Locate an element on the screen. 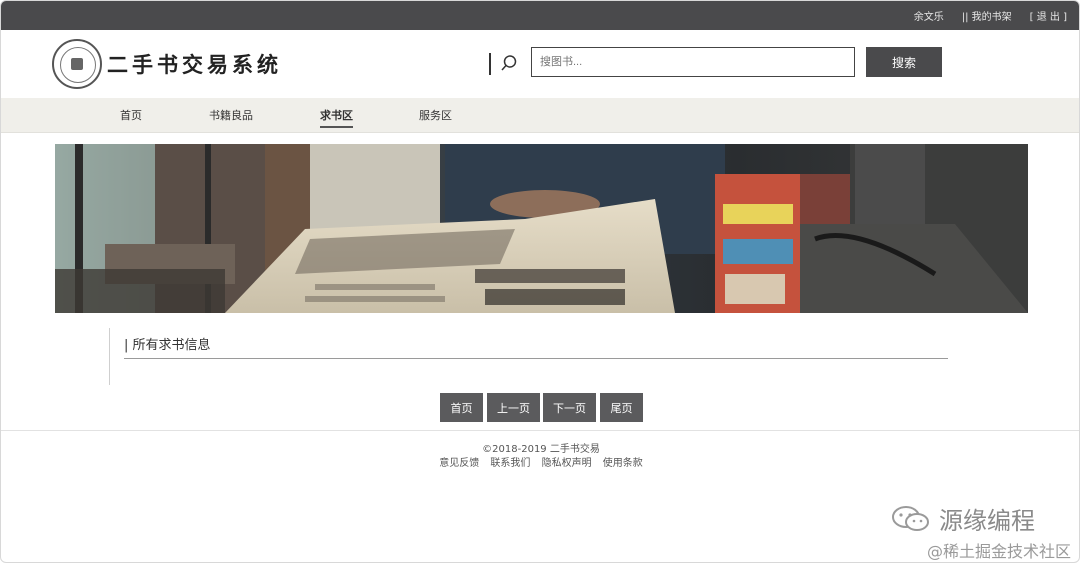  header: 二手书交易系统 搜索 is located at coordinates (540, 64).